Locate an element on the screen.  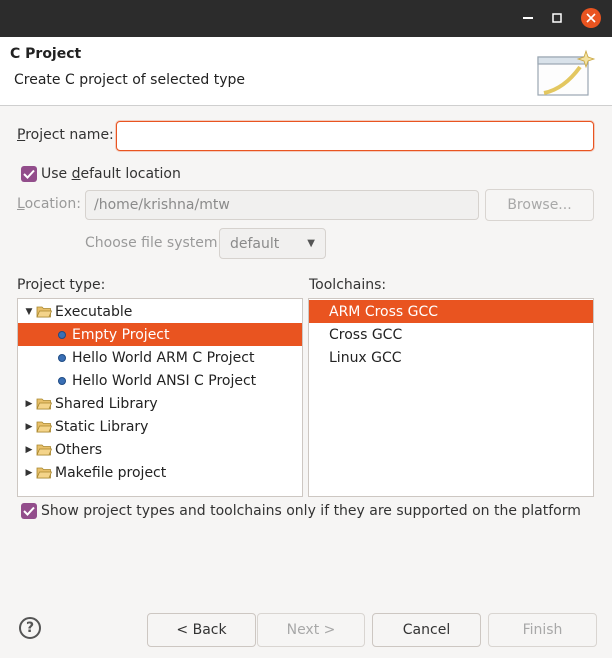
close-icon is located at coordinates (591, 18).